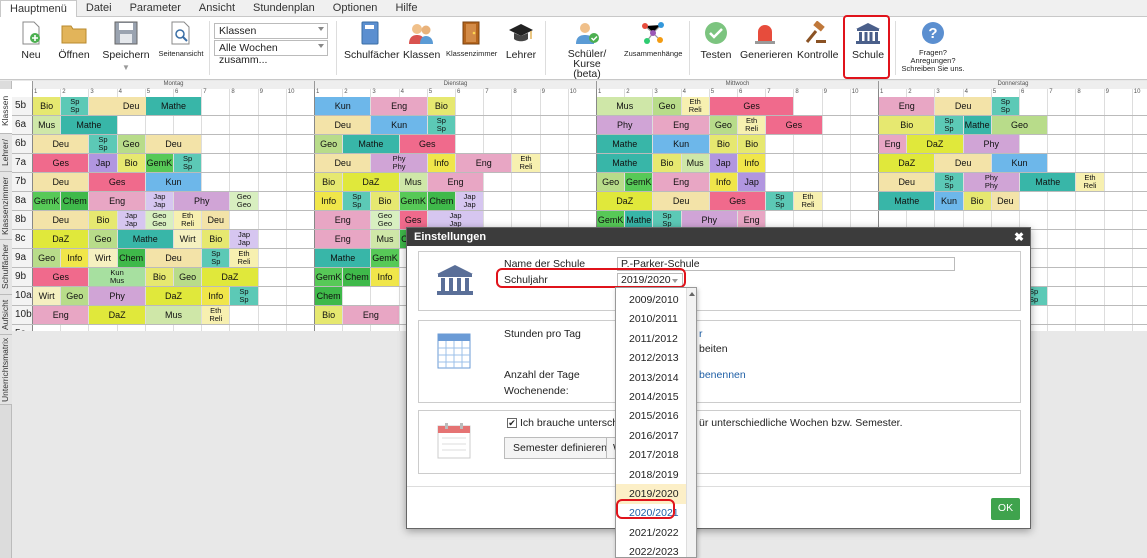 The height and width of the screenshot is (558, 1147). I want to click on relations-button: Zusammenhänge, so click(653, 39).